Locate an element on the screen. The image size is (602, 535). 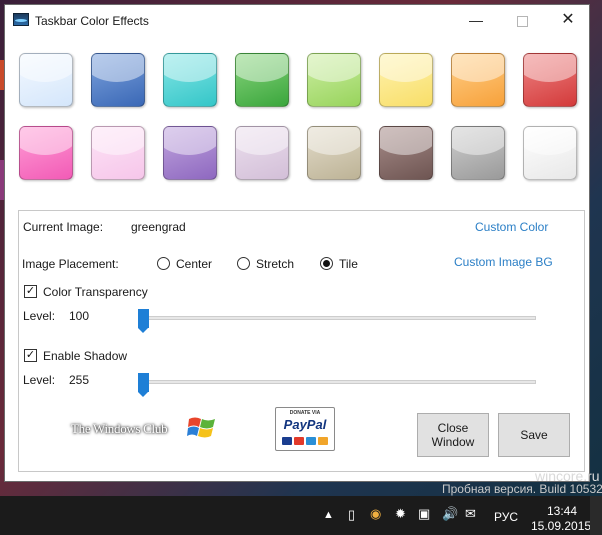
tile-orange is located at coordinates (478, 80).